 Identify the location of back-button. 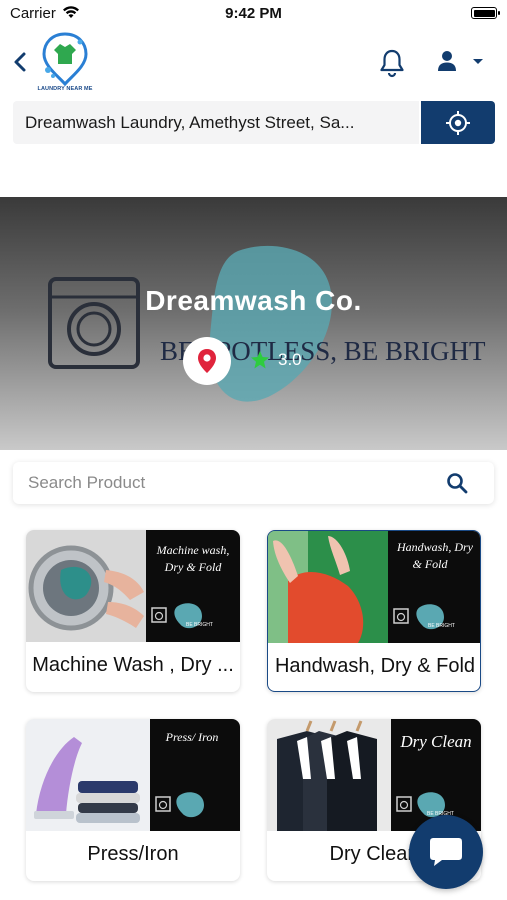
(20, 62).